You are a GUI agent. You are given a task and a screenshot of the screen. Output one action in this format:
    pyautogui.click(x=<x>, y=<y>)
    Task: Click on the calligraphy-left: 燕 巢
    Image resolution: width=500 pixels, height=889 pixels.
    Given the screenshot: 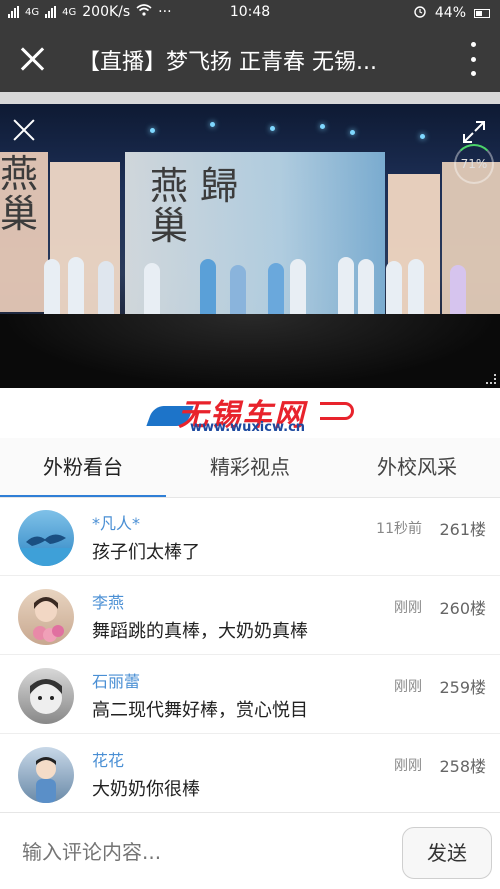 What is the action you would take?
    pyautogui.click(x=19, y=194)
    